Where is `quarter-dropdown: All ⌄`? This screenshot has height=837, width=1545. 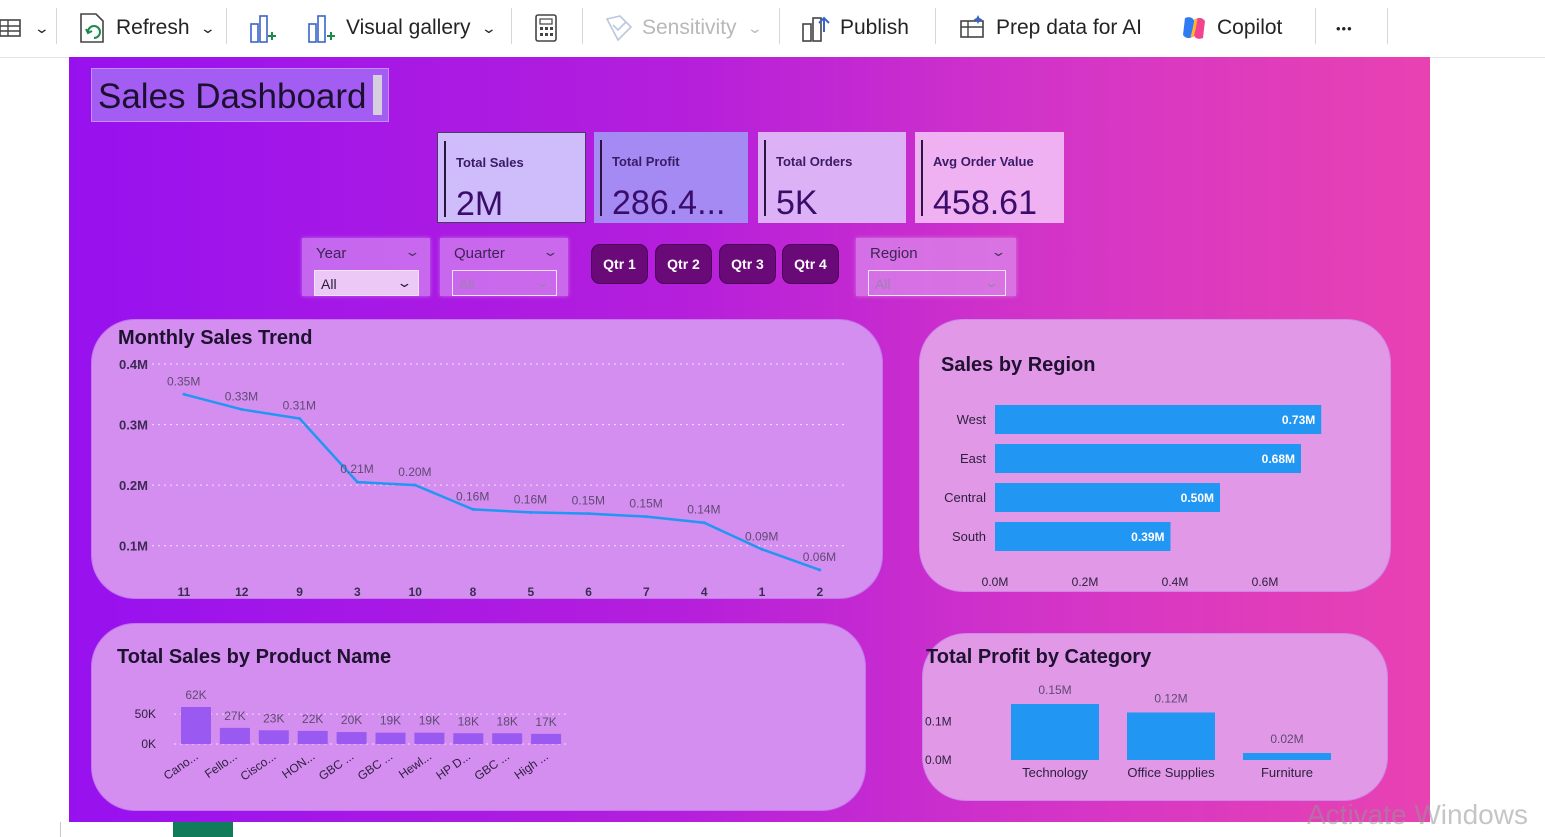 quarter-dropdown: All ⌄ is located at coordinates (504, 283).